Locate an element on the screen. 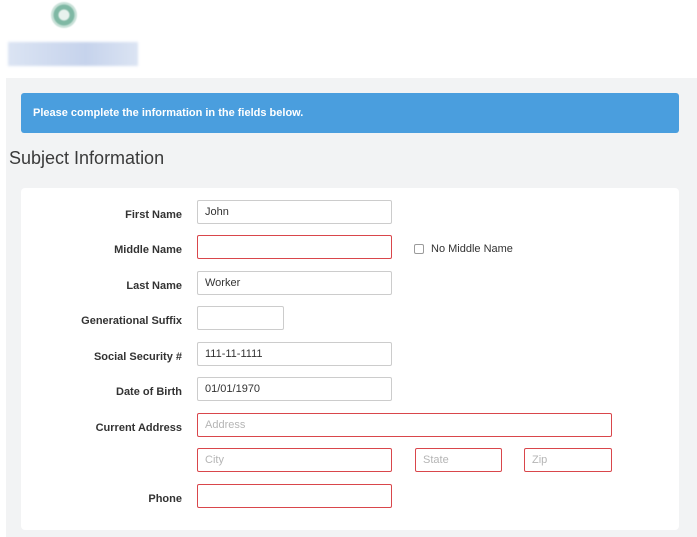 This screenshot has width=697, height=537. ssn-label: Social Security # is located at coordinates (137, 357).